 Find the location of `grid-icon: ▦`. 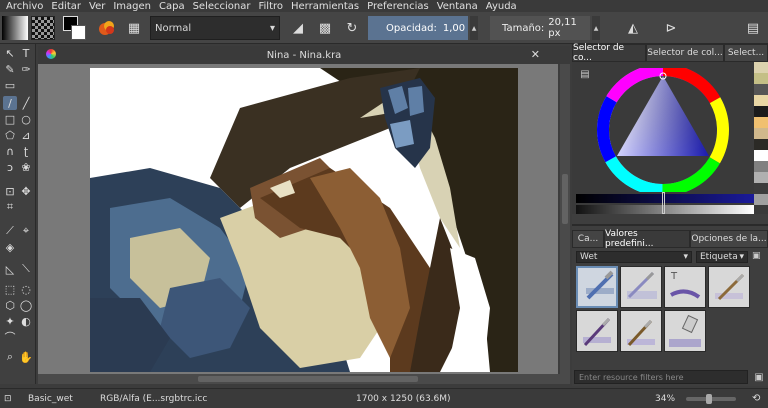

grid-icon: ▦ is located at coordinates (134, 28).